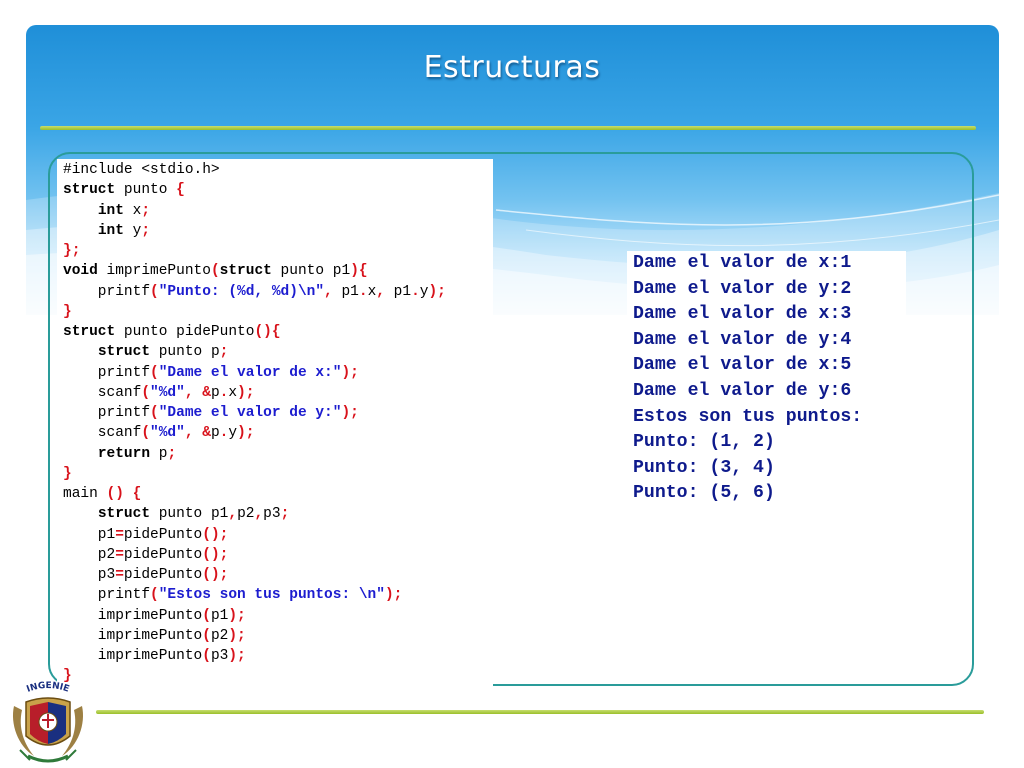  Describe the element at coordinates (540, 712) in the screenshot. I see `footer-divider` at that location.